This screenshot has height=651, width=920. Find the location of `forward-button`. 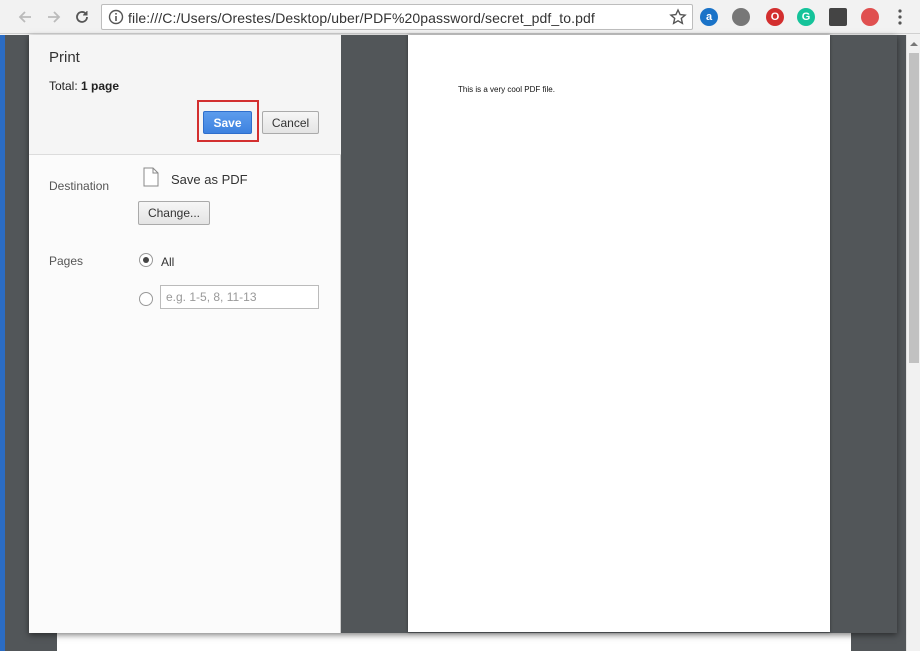

forward-button is located at coordinates (54, 17).